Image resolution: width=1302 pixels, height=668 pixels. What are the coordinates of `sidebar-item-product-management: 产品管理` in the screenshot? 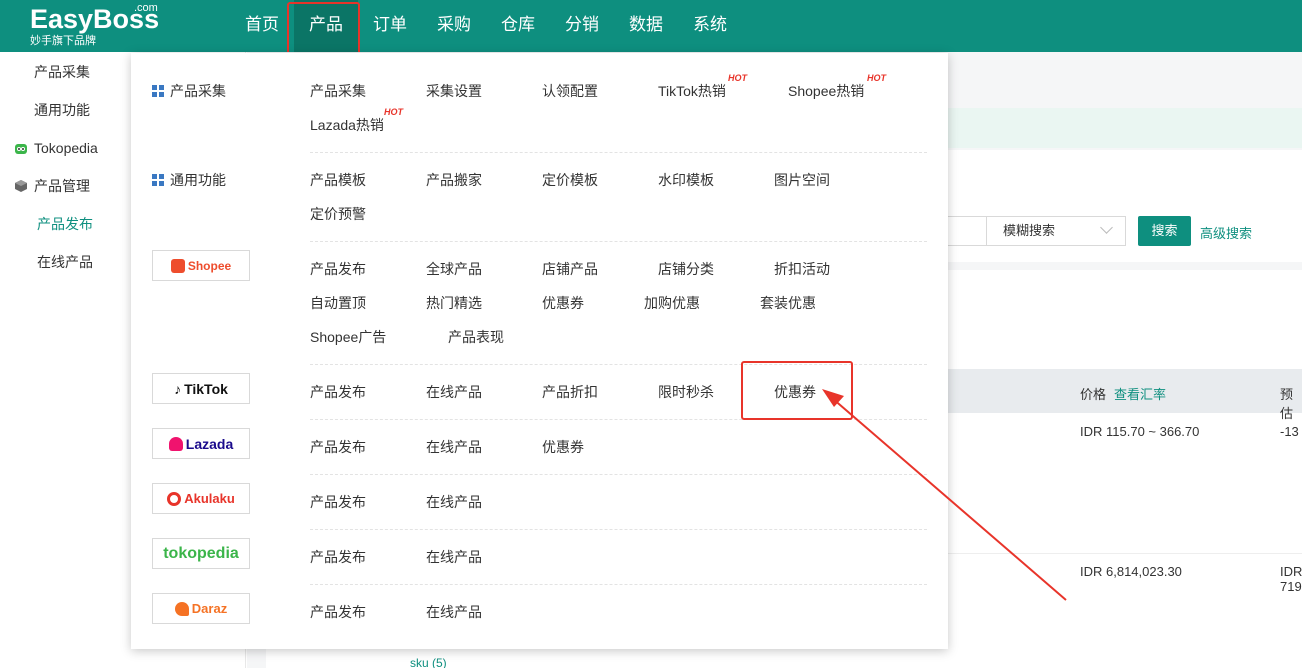 It's located at (52, 186).